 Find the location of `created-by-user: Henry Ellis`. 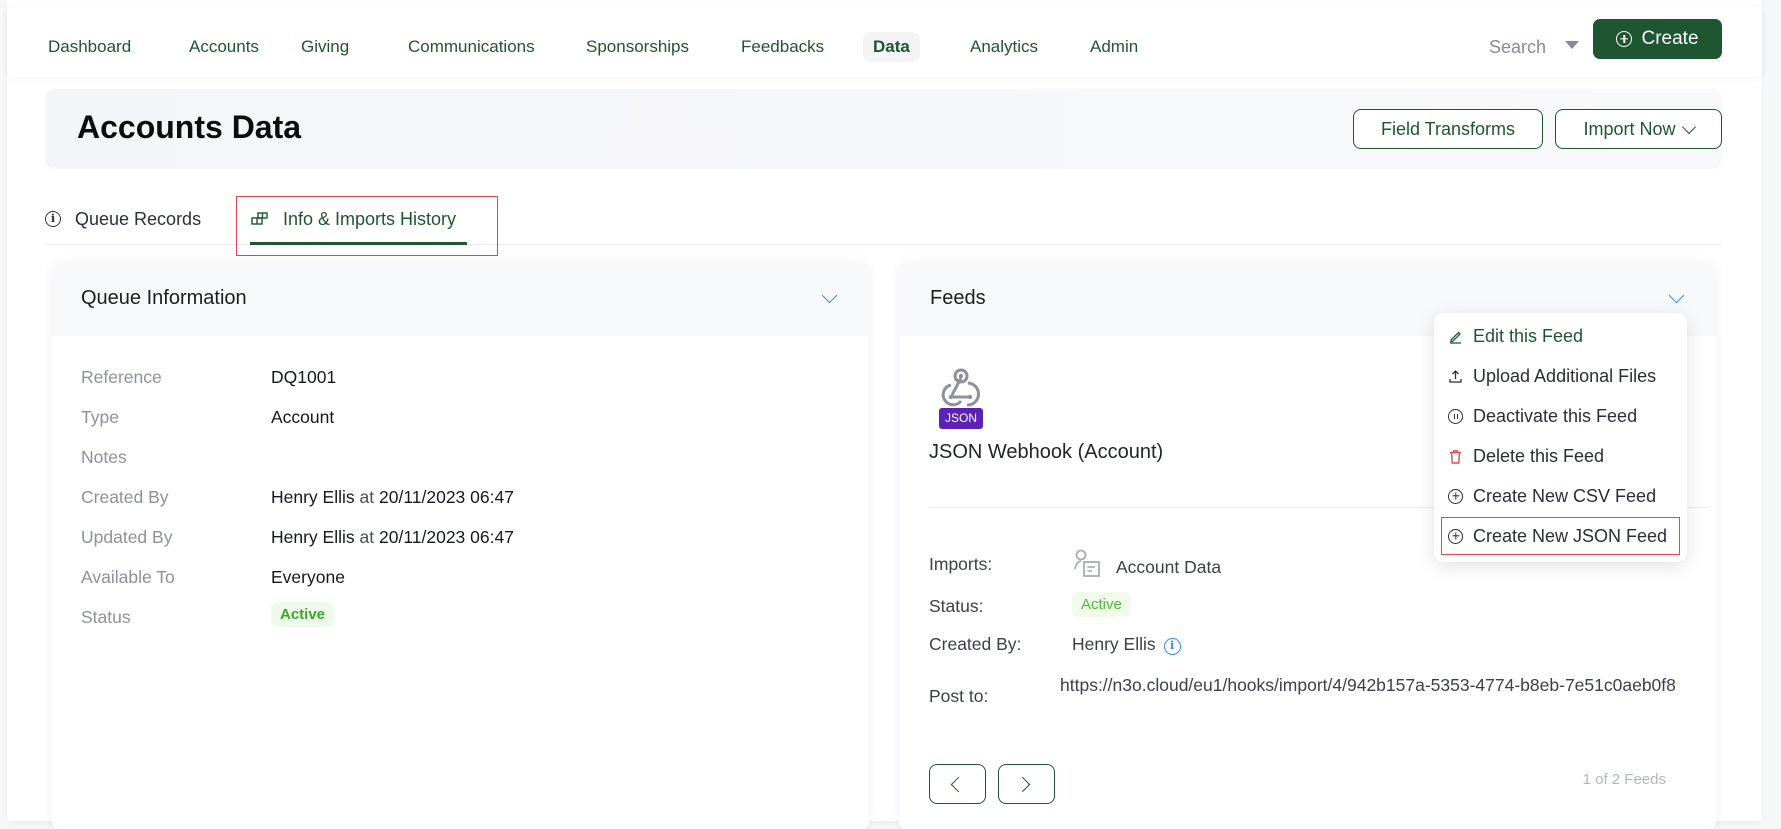

created-by-user: Henry Ellis is located at coordinates (313, 497).